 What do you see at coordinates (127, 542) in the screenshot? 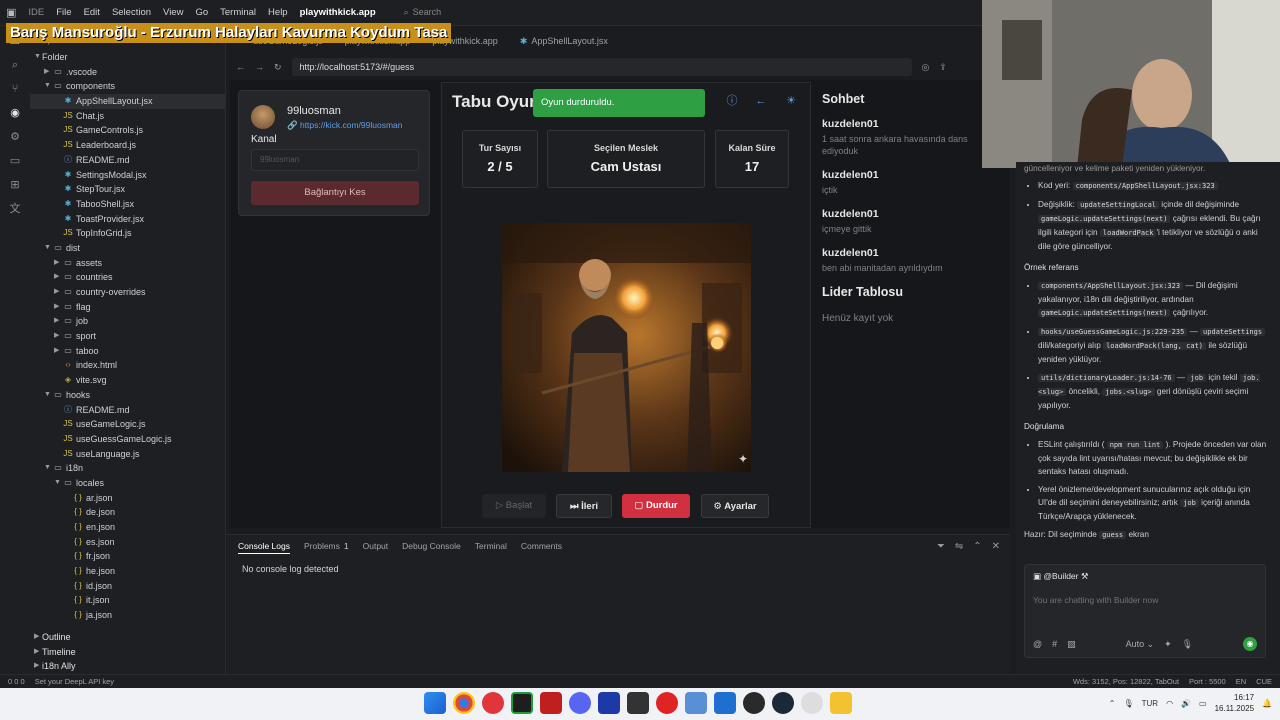
I see `tree-file: { } es.json` at bounding box center [127, 542].